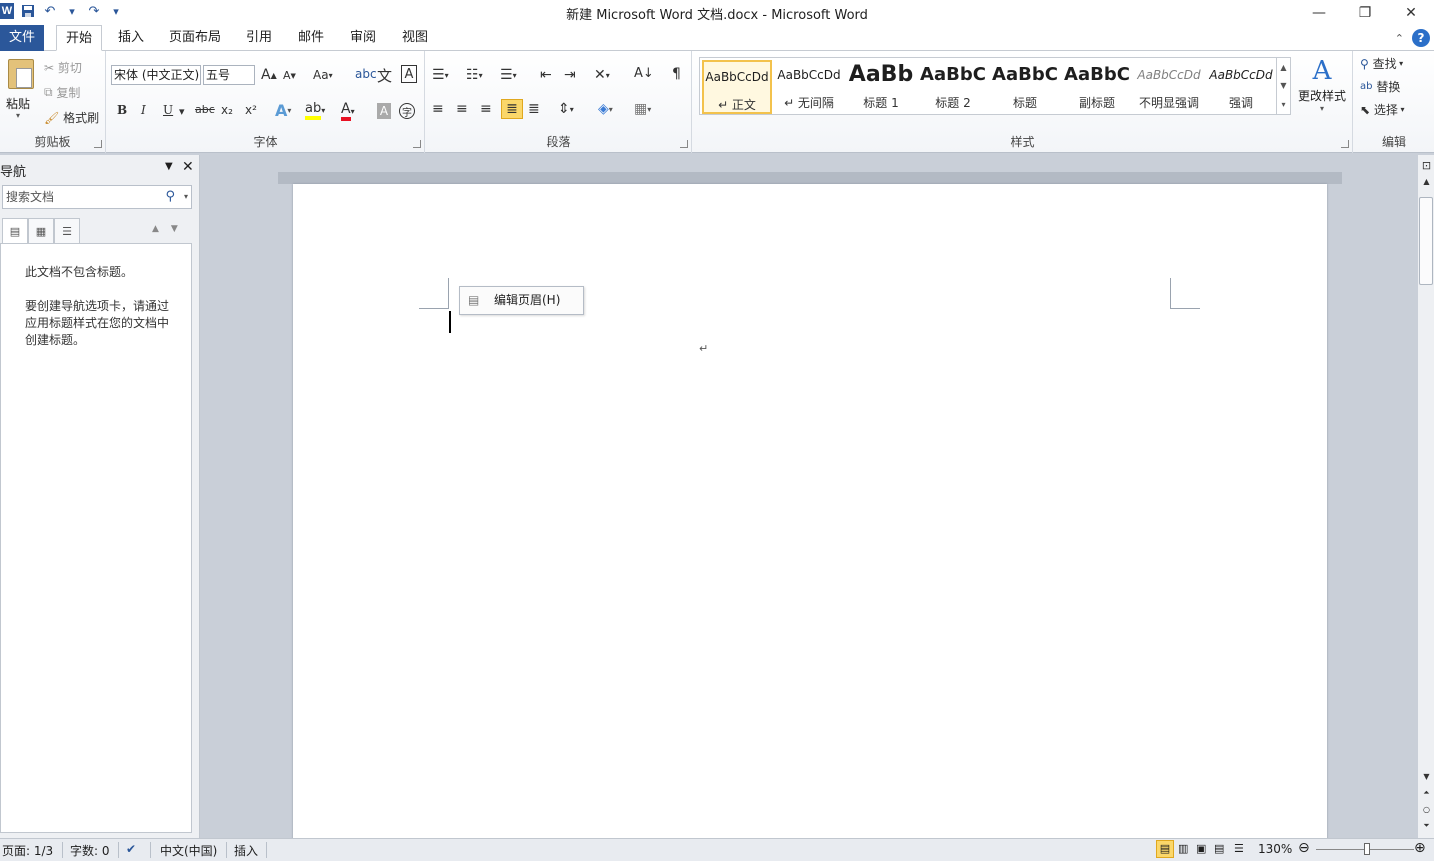  What do you see at coordinates (131, 849) in the screenshot?
I see `proofing-icon: ✔` at bounding box center [131, 849].